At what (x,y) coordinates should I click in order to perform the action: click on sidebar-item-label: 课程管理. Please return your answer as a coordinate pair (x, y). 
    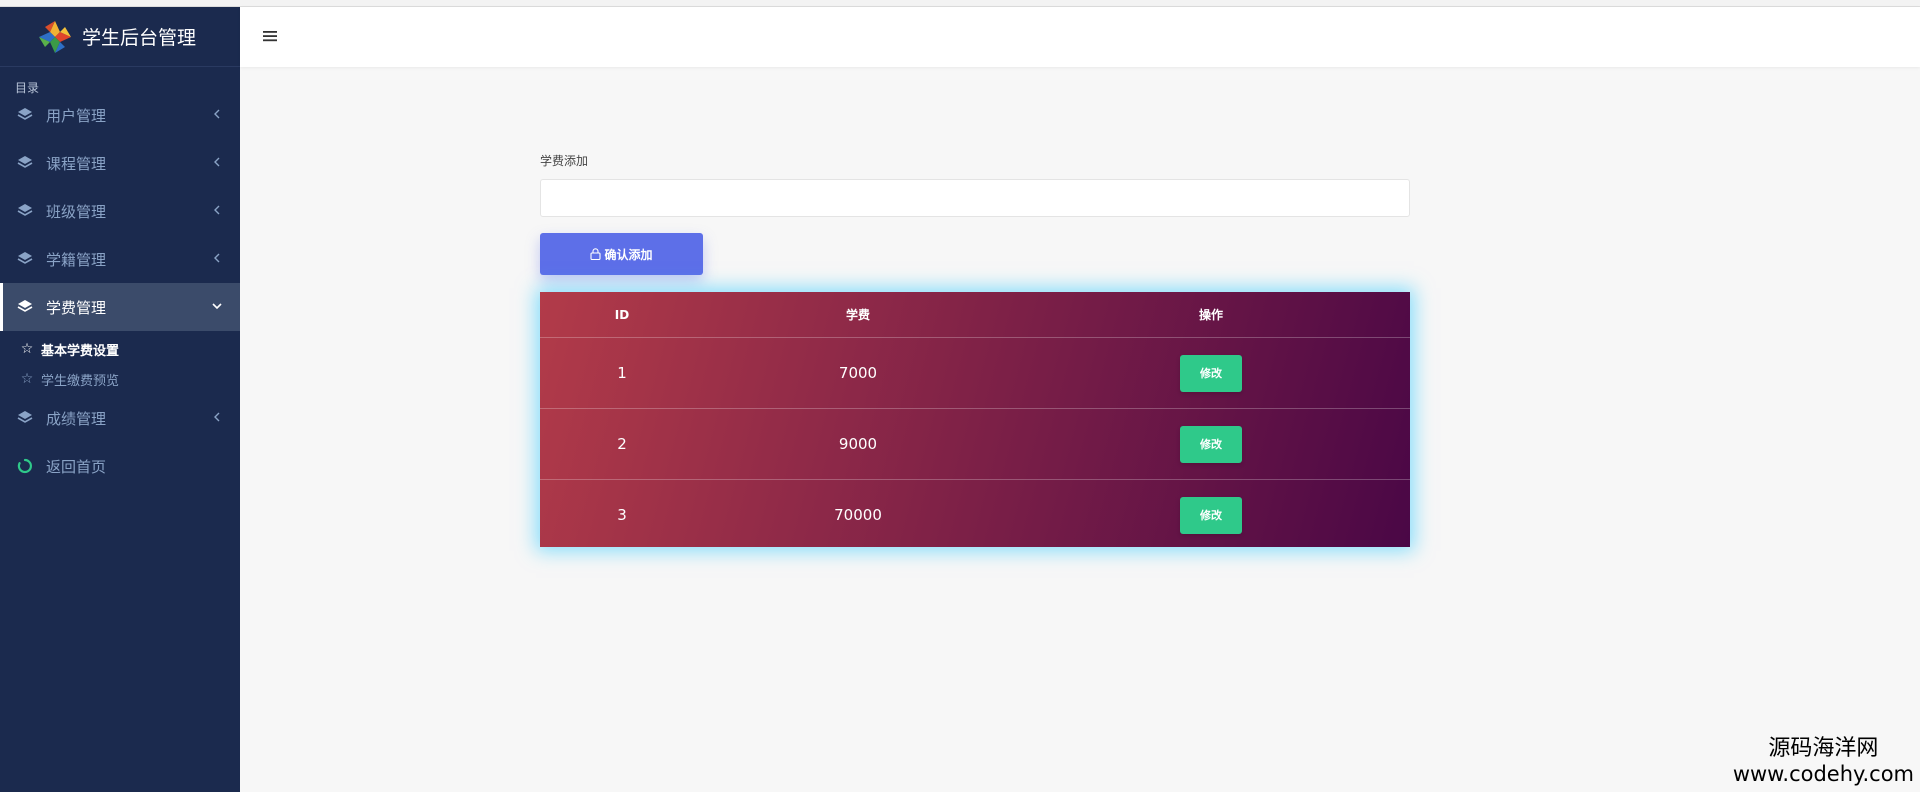
    Looking at the image, I should click on (76, 163).